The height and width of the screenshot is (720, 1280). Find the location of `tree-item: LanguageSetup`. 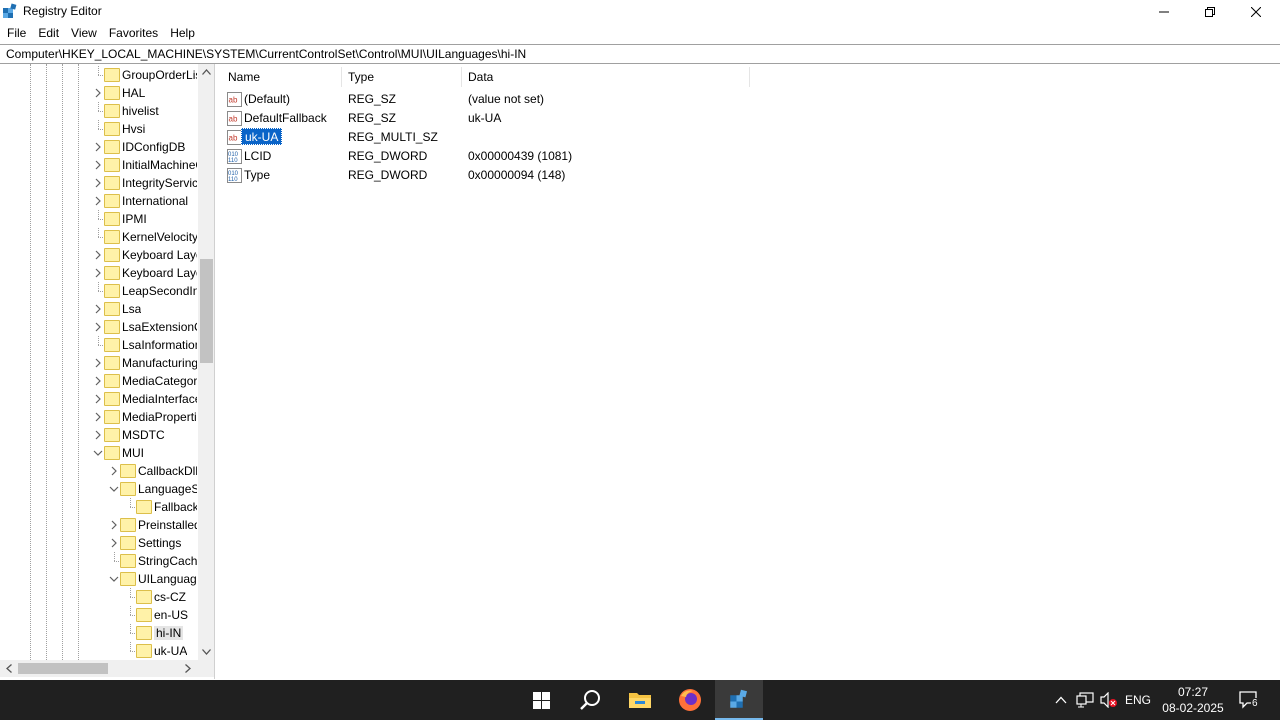

tree-item: LanguageSetup is located at coordinates (98, 489).